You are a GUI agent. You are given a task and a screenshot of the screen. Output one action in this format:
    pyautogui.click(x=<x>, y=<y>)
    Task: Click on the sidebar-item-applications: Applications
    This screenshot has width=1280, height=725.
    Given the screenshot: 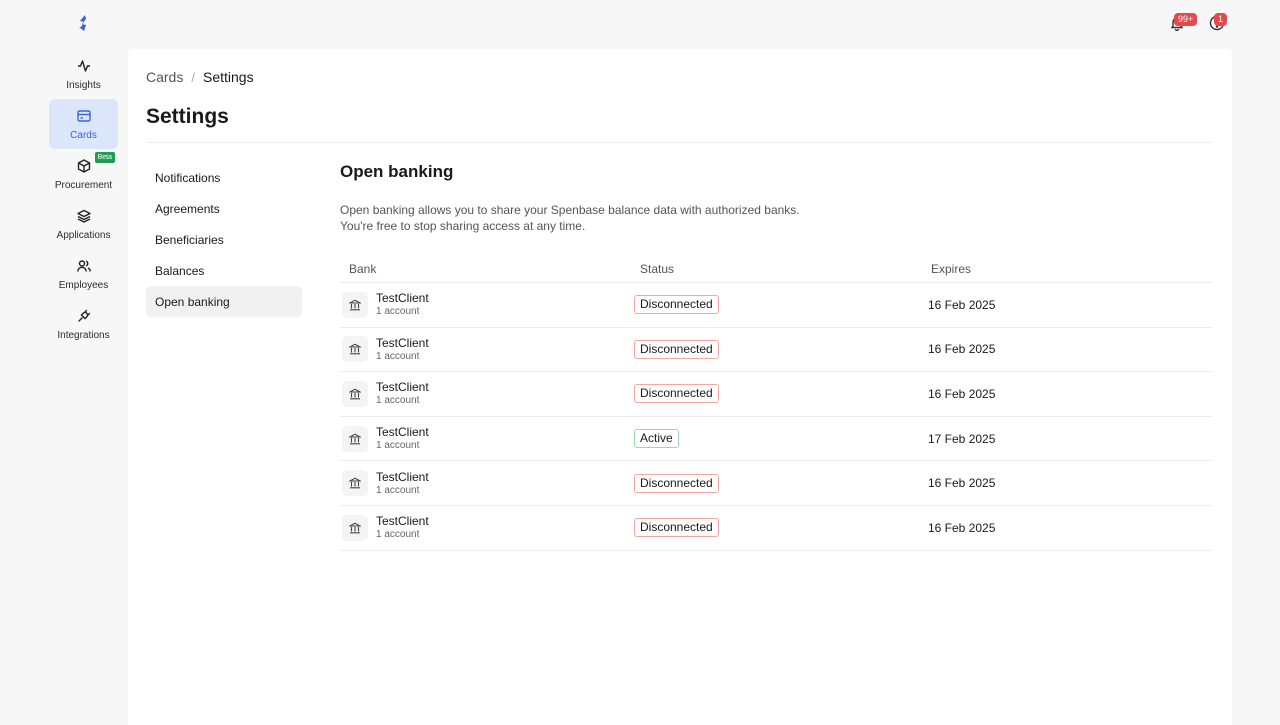 What is the action you would take?
    pyautogui.click(x=83, y=224)
    